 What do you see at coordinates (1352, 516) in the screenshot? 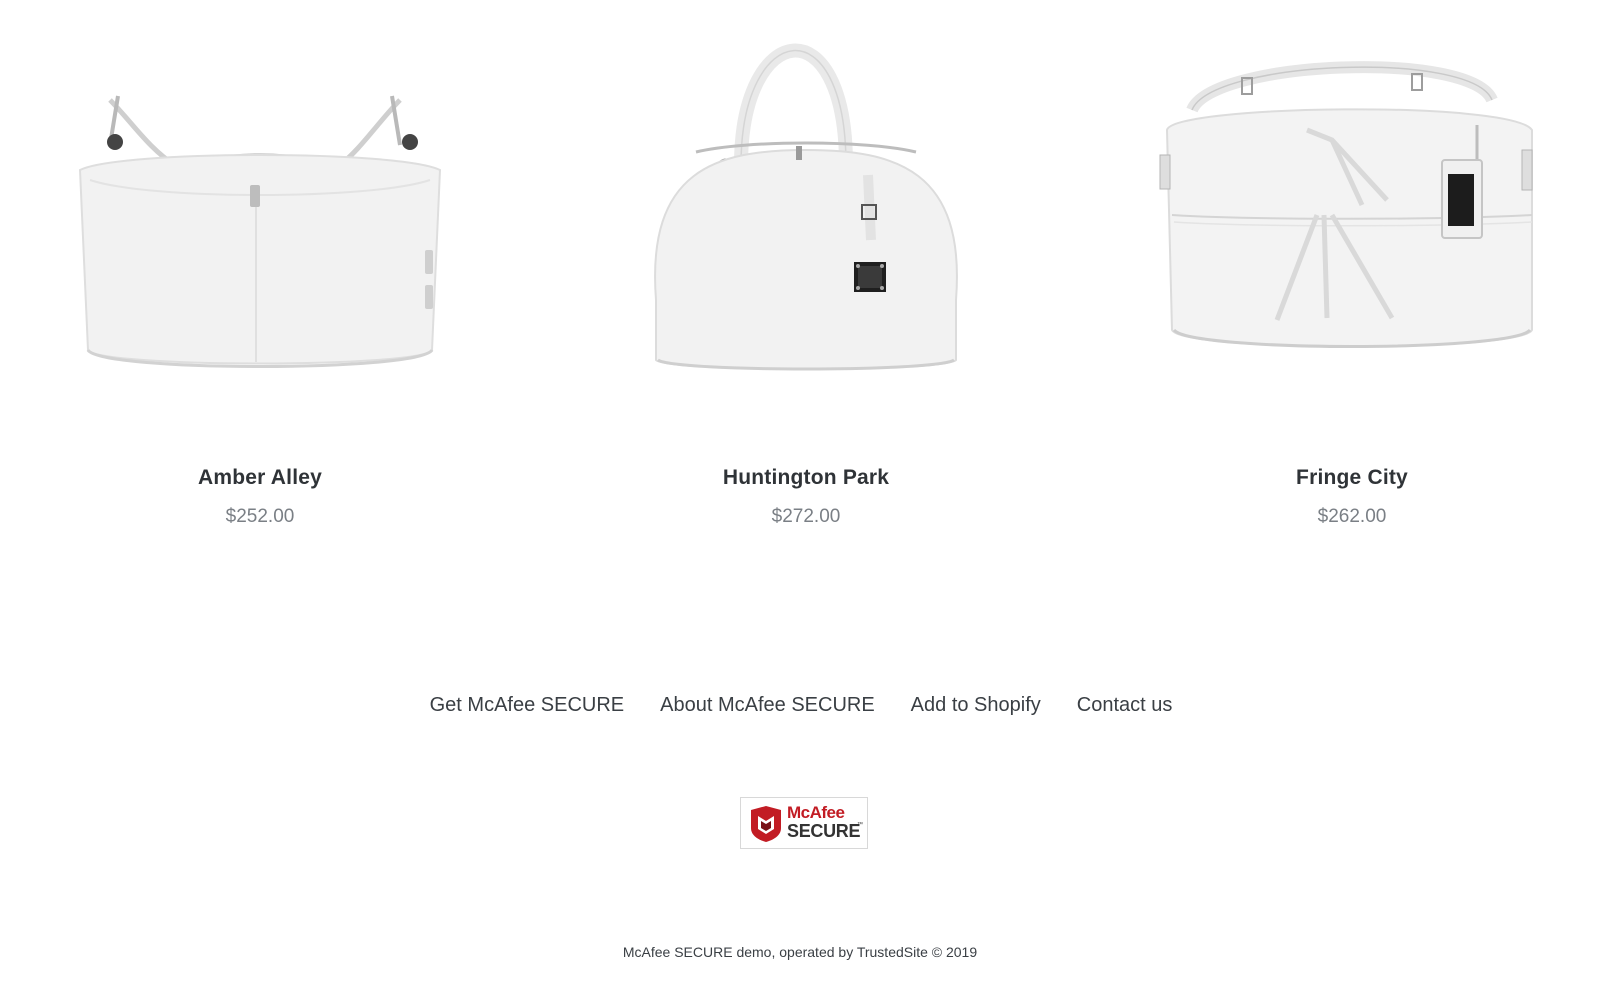
I see `product-price: $262.00` at bounding box center [1352, 516].